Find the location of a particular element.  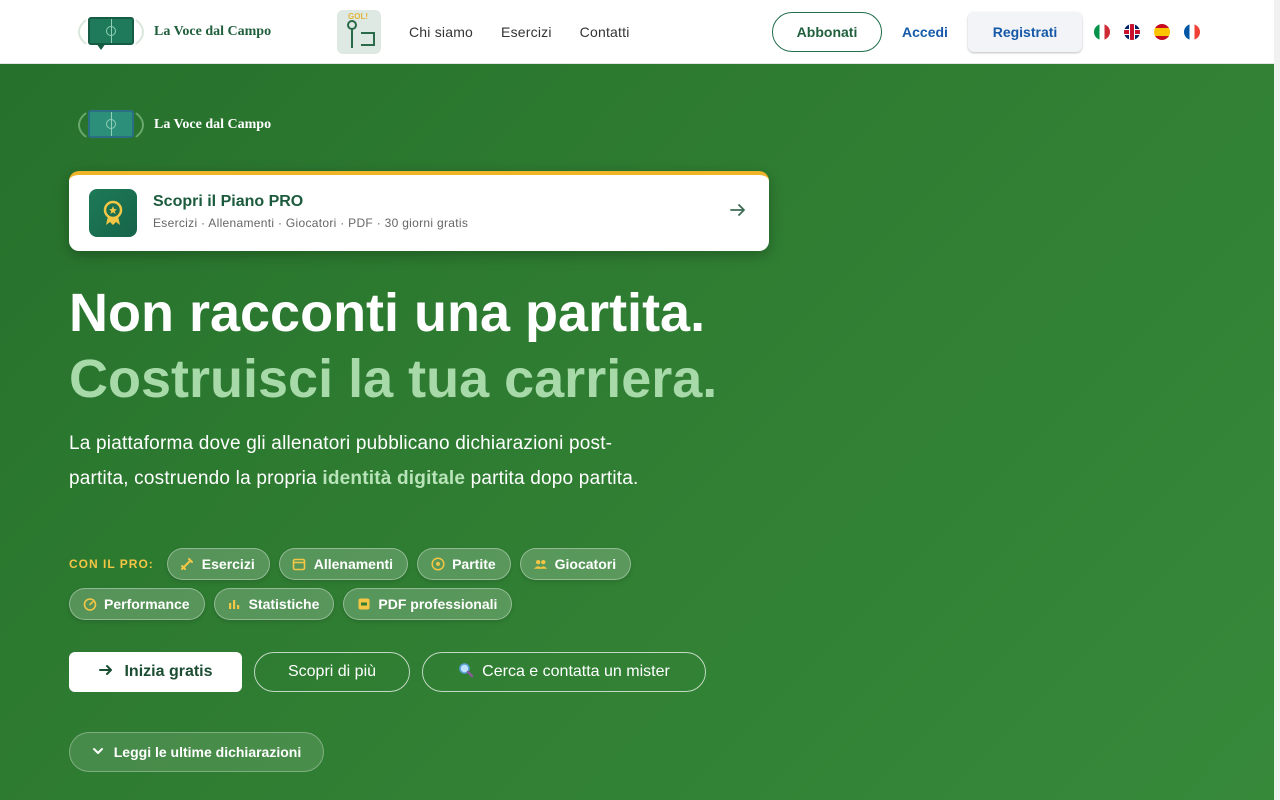

header-logo: La Voce dal Campo is located at coordinates (174, 32).